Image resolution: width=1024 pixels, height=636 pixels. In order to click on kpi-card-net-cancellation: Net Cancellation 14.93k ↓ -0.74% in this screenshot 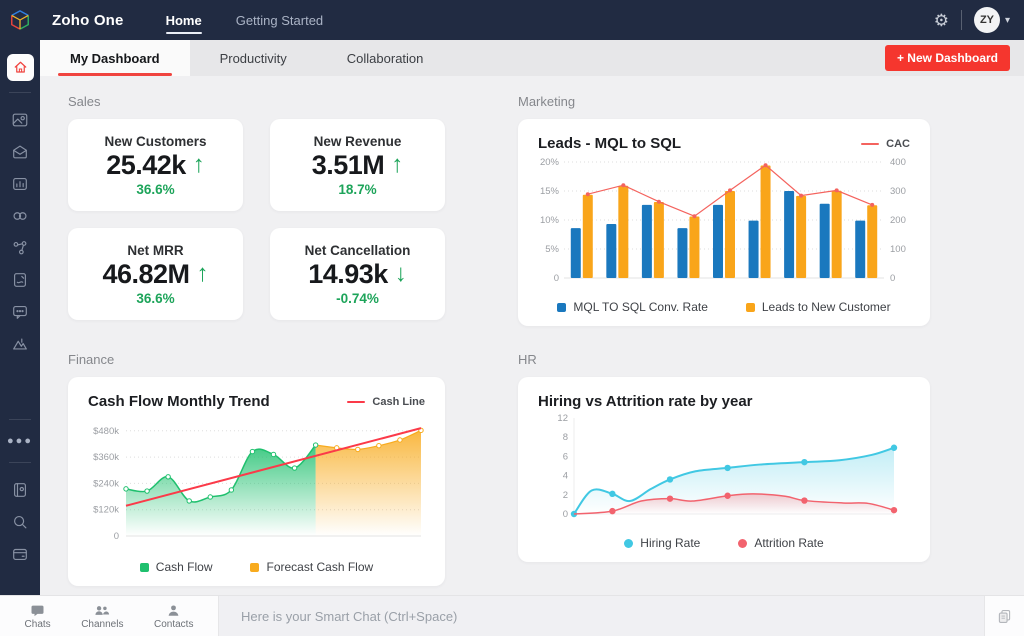, I will do `click(357, 274)`.